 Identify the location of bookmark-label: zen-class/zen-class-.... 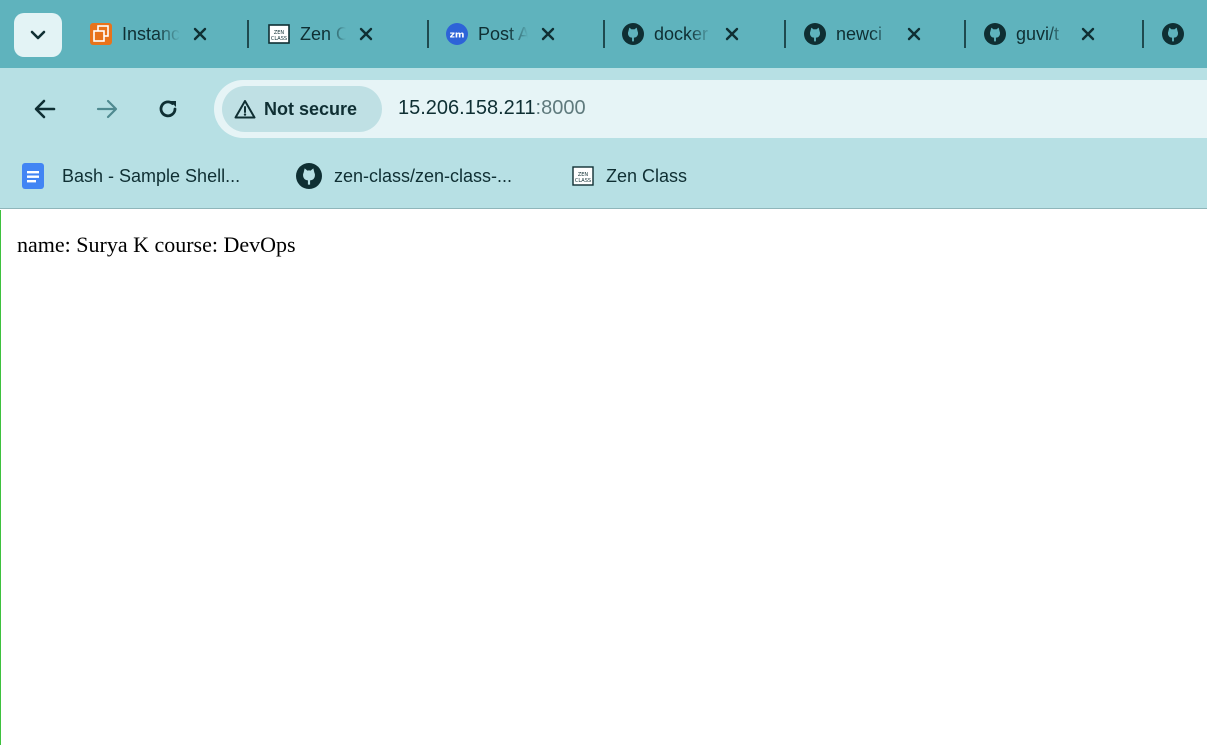
(423, 175).